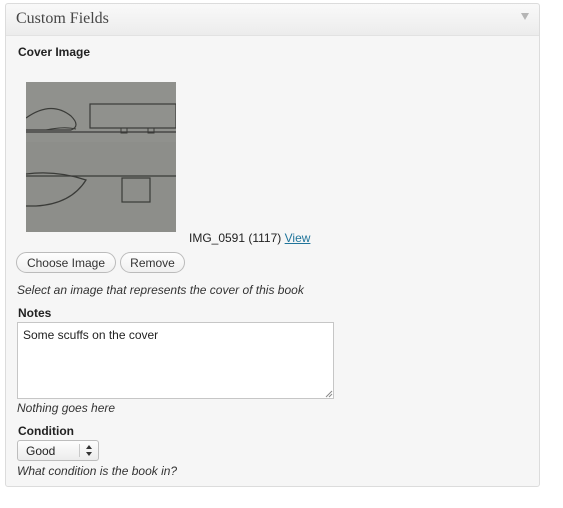 The width and height of the screenshot is (563, 508). What do you see at coordinates (46, 431) in the screenshot?
I see `condition-label: Condition` at bounding box center [46, 431].